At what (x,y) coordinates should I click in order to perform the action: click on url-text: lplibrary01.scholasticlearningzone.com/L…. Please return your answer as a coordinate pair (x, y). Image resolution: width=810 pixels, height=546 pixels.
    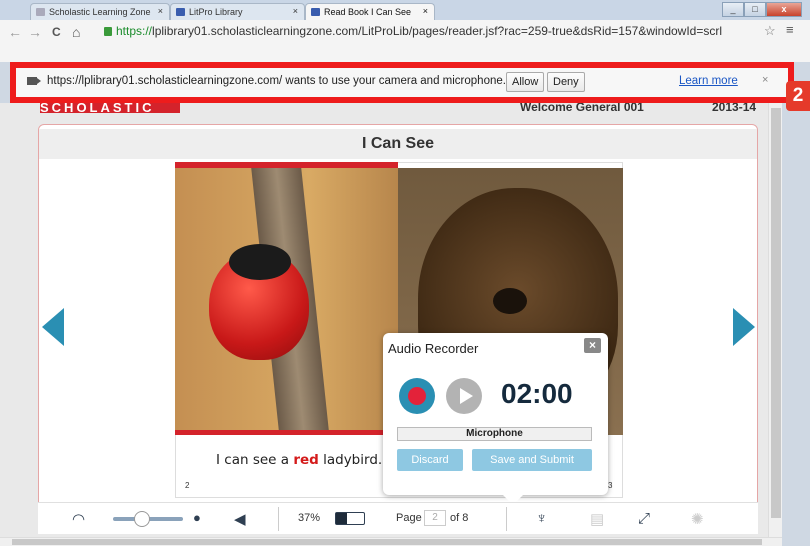
    Looking at the image, I should click on (437, 31).